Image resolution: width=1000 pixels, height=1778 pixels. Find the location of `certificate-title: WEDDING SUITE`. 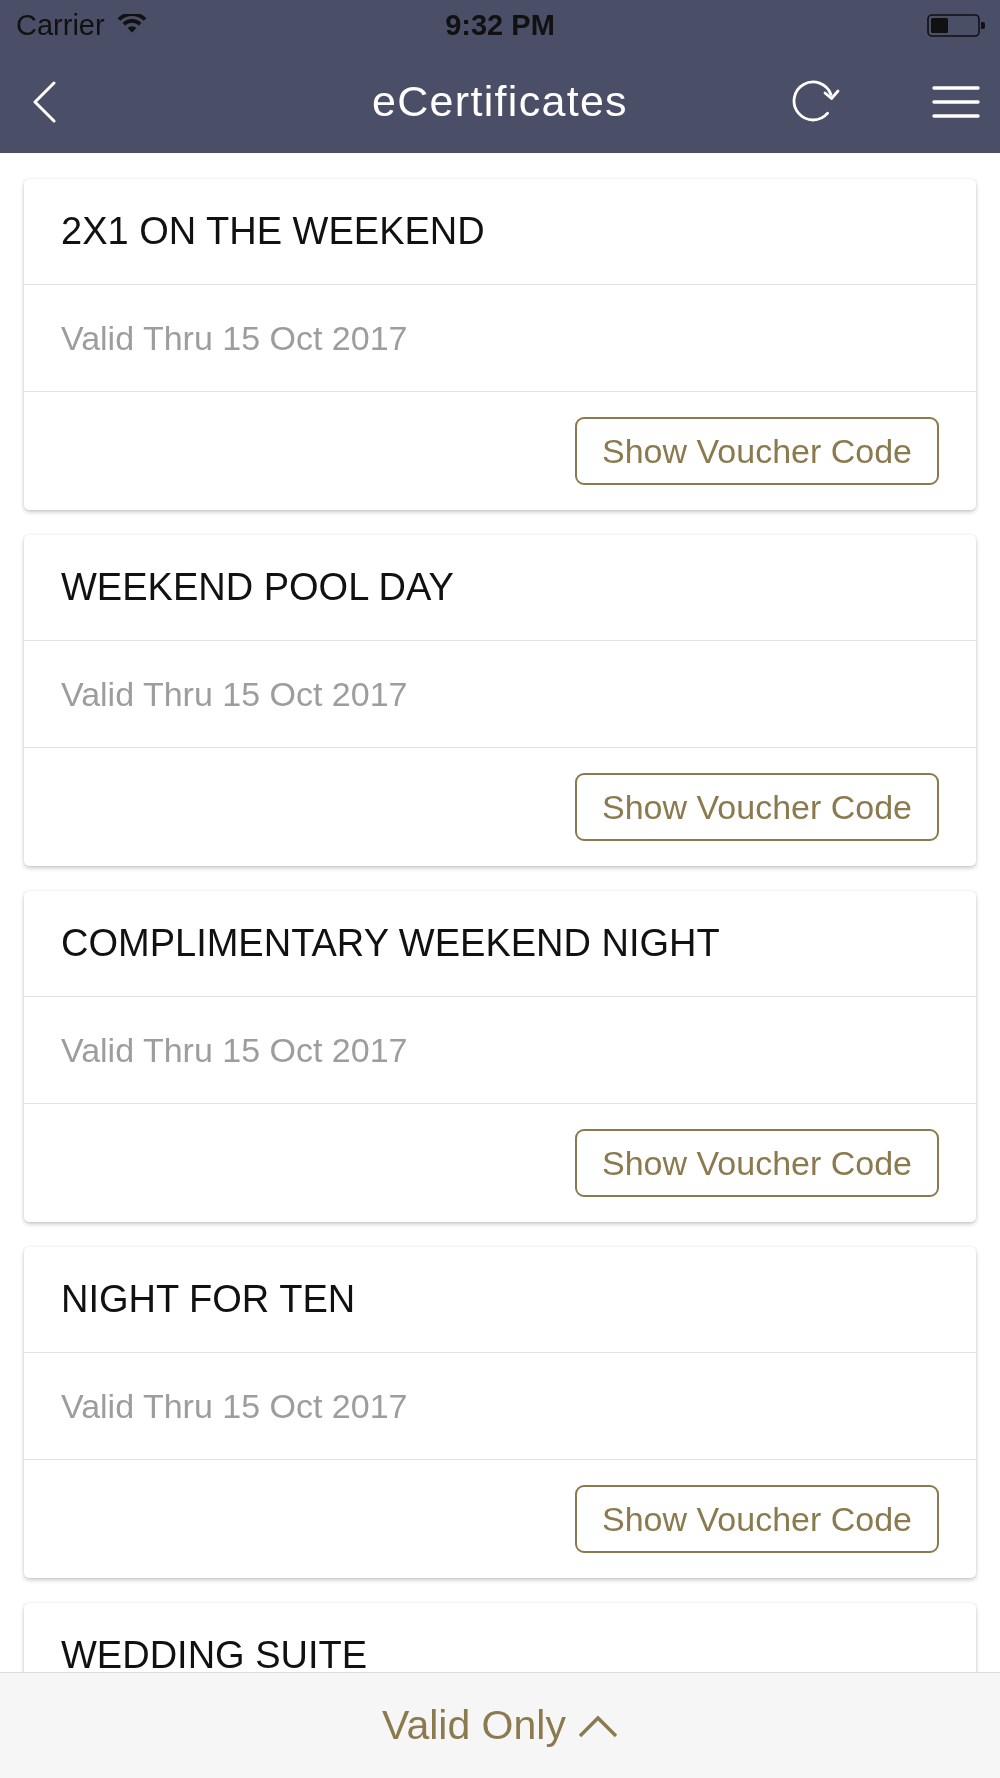

certificate-title: WEDDING SUITE is located at coordinates (214, 1653).